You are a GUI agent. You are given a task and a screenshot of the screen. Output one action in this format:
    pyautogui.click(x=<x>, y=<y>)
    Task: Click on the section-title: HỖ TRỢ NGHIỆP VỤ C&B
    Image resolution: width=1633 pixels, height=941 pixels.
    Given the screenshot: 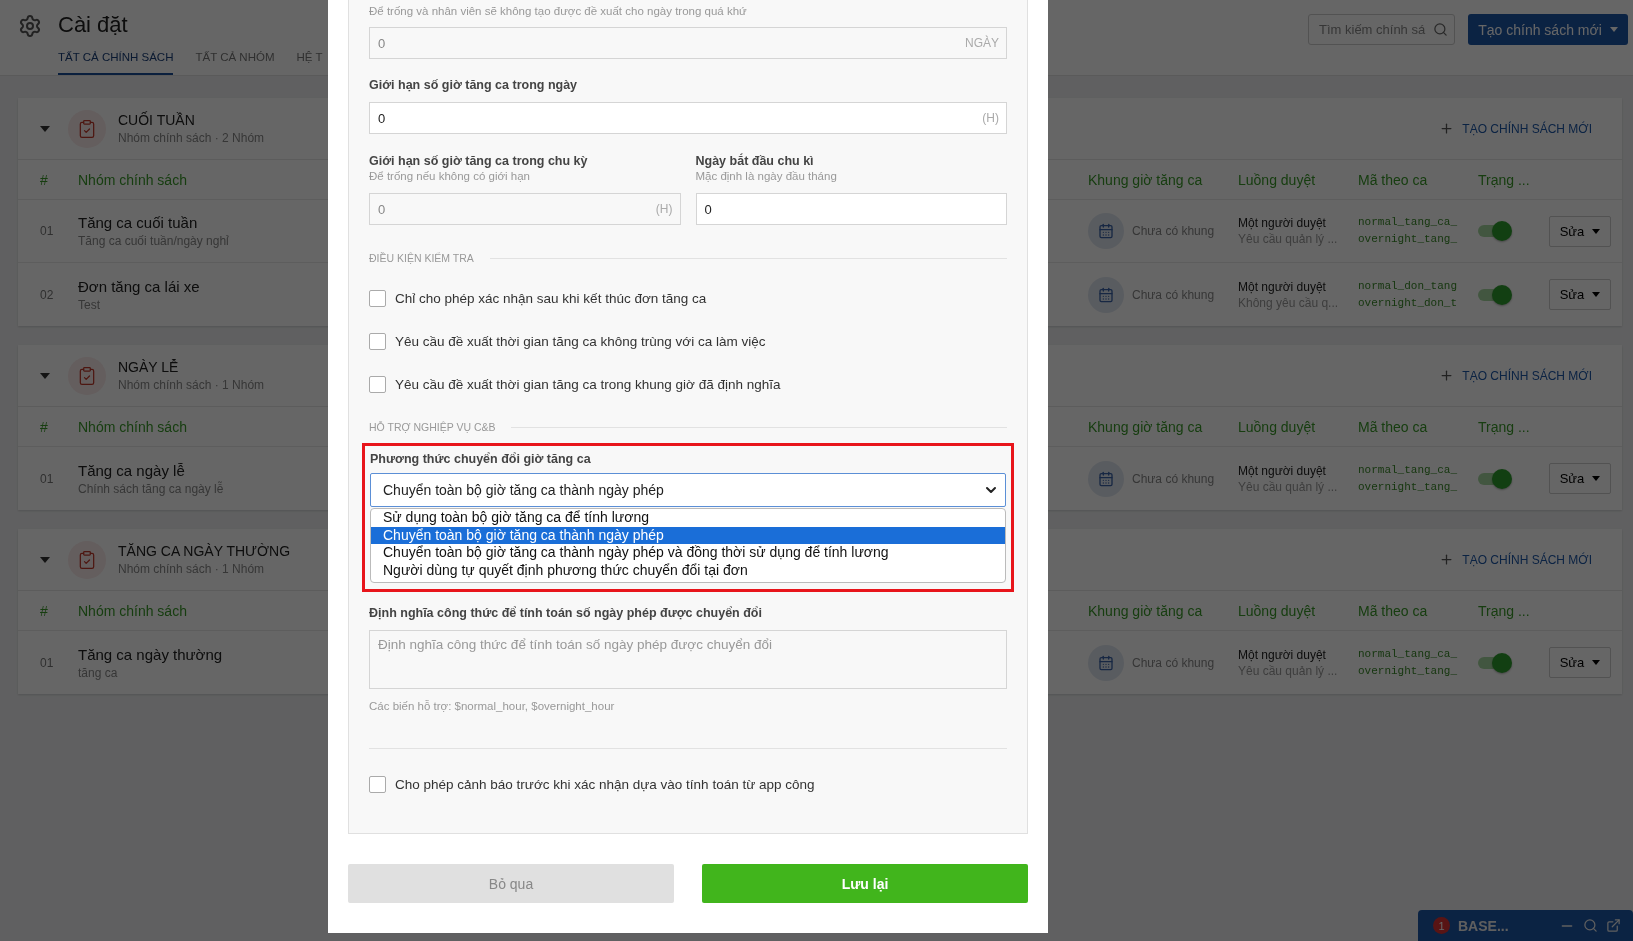 What is the action you would take?
    pyautogui.click(x=432, y=427)
    